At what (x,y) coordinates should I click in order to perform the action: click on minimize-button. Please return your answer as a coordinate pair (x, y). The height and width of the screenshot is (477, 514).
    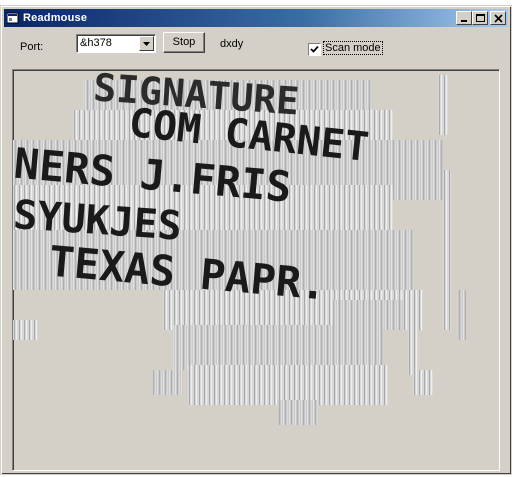
    Looking at the image, I should click on (464, 18).